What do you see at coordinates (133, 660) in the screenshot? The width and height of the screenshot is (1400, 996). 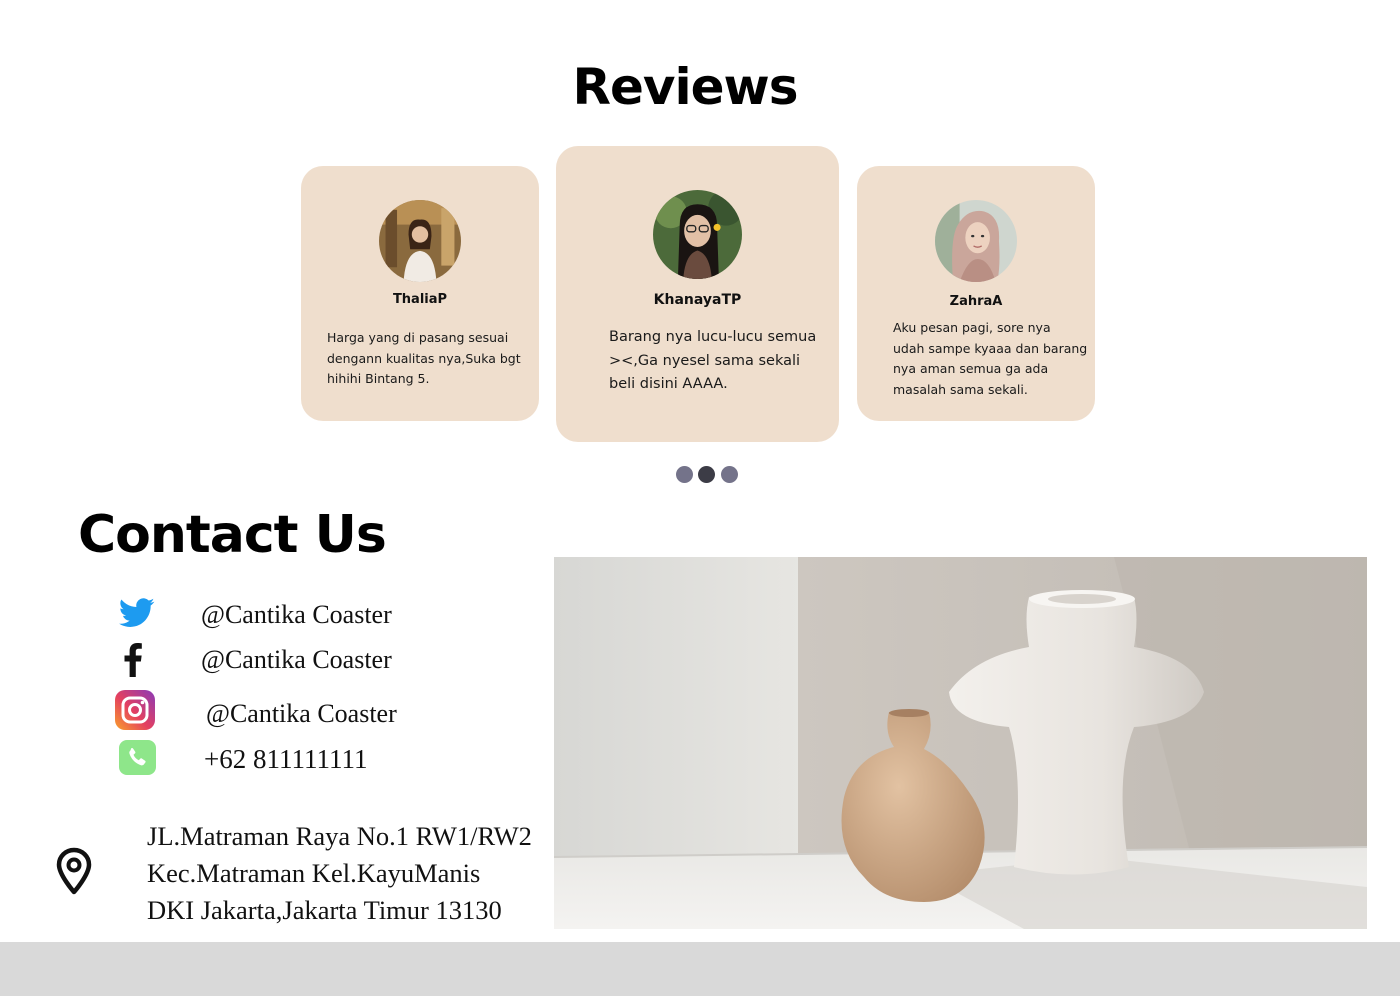 I see `facebook-icon` at bounding box center [133, 660].